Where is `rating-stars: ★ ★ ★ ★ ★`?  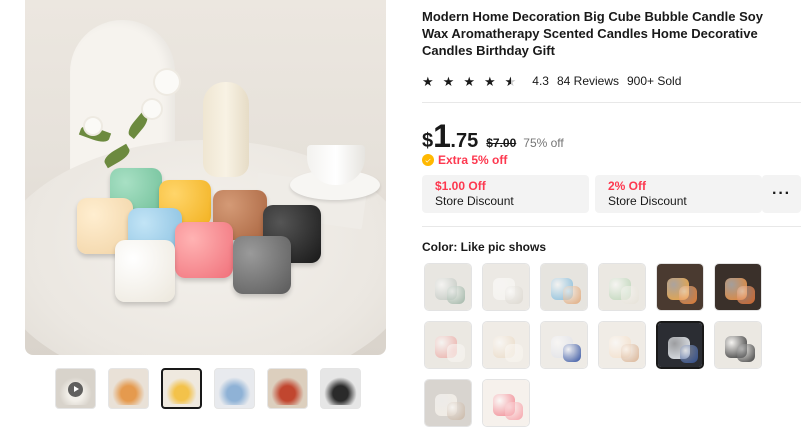 rating-stars: ★ ★ ★ ★ ★ is located at coordinates (473, 81).